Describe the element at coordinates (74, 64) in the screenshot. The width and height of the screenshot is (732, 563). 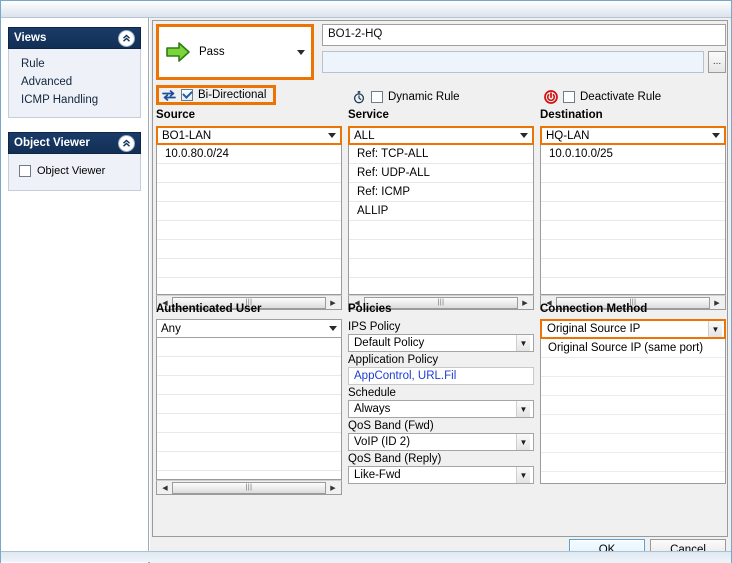
I see `sidebar-item-rule: Rule` at that location.